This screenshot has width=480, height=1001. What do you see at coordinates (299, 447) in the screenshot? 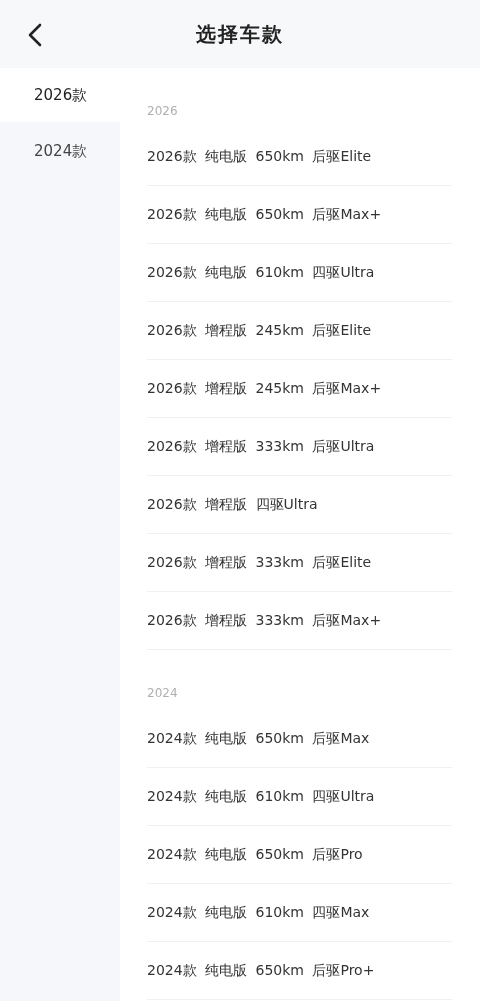
I see `list-item: 2026款 增程版 333km 后驱Ultra` at bounding box center [299, 447].